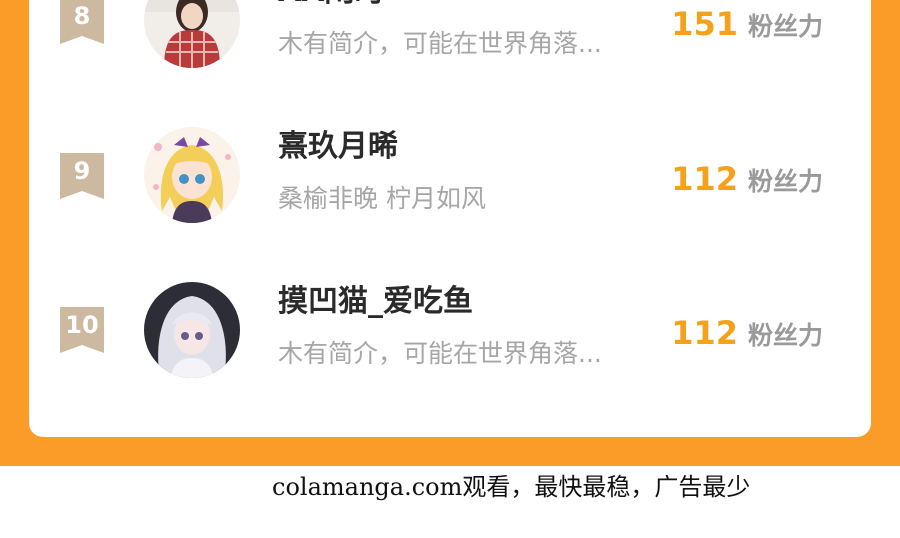  What do you see at coordinates (704, 24) in the screenshot?
I see `fans-number: 151` at bounding box center [704, 24].